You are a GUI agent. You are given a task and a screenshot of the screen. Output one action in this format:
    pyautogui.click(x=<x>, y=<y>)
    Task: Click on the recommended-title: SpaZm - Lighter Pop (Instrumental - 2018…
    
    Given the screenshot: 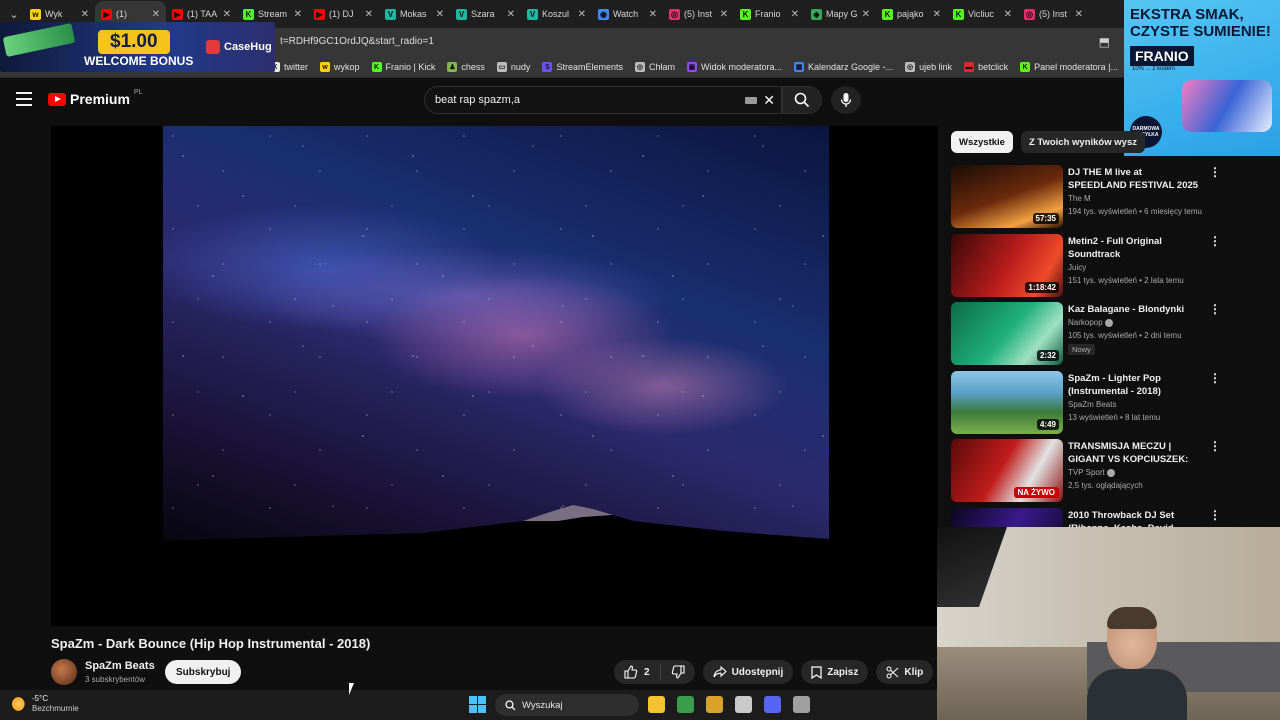 What is the action you would take?
    pyautogui.click(x=1135, y=385)
    